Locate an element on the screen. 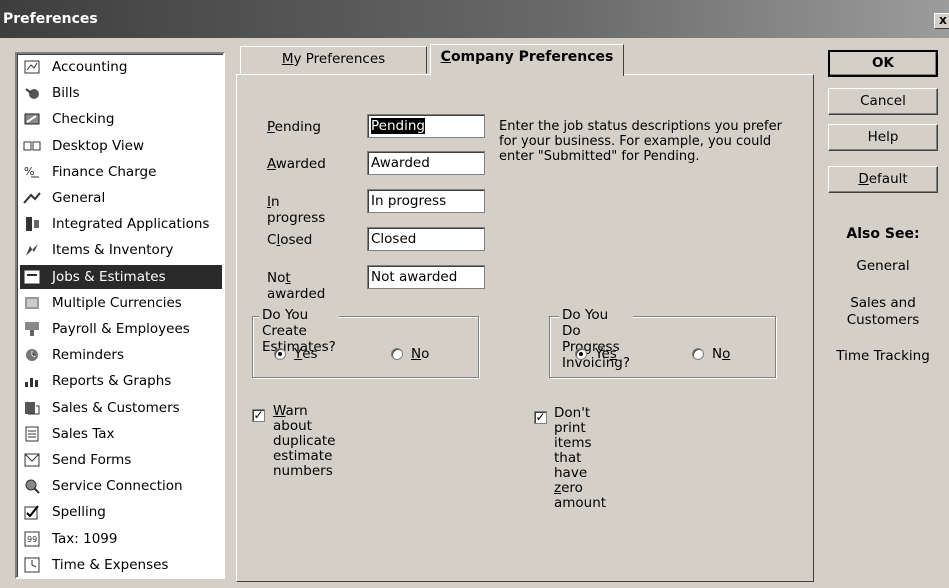 This screenshot has width=949, height=588. pending-input: Pending is located at coordinates (426, 126).